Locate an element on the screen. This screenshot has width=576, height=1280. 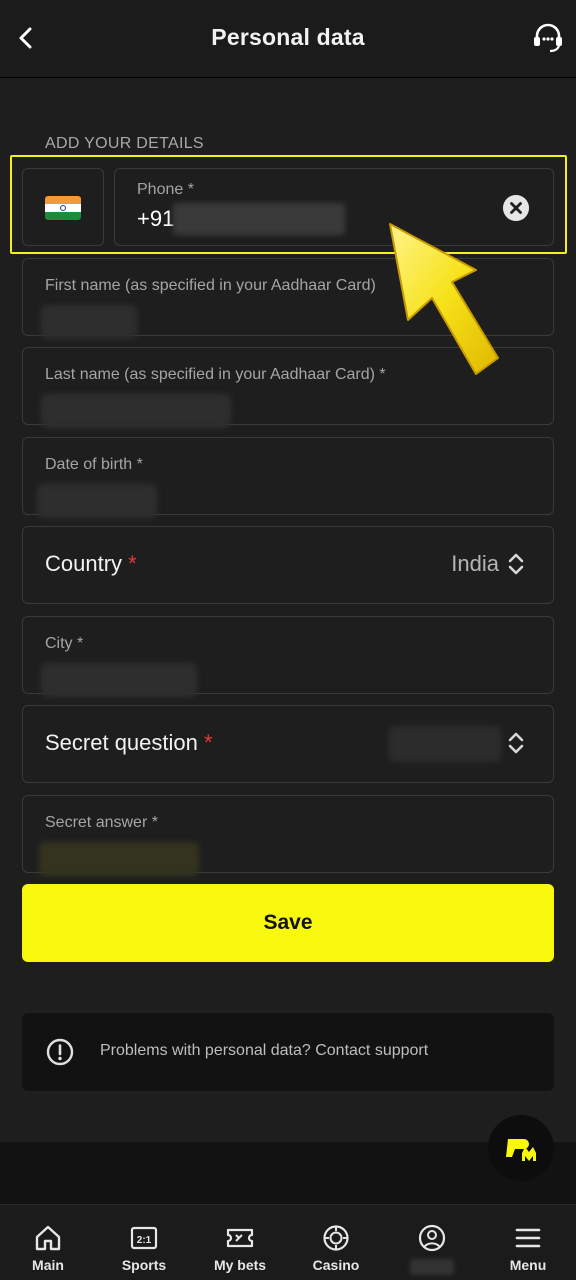
date-of-birth-field: Date of birth * is located at coordinates (288, 477).